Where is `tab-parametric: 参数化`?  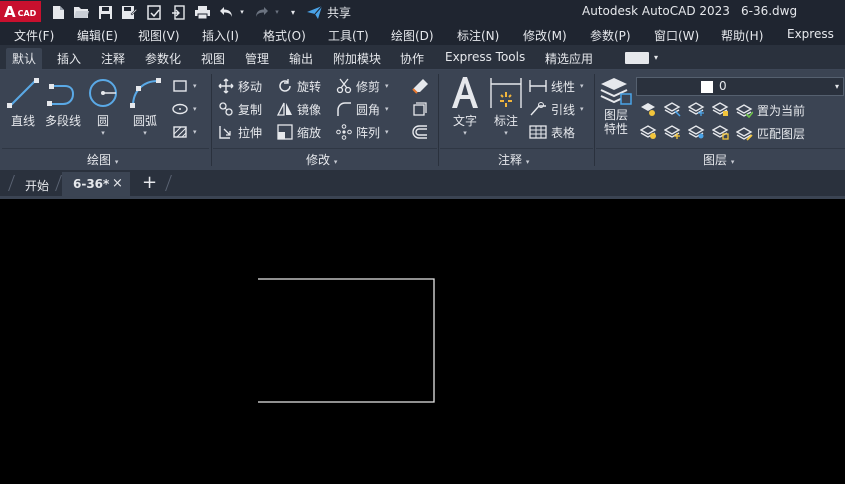
tab-parametric: 参数化 is located at coordinates (163, 58).